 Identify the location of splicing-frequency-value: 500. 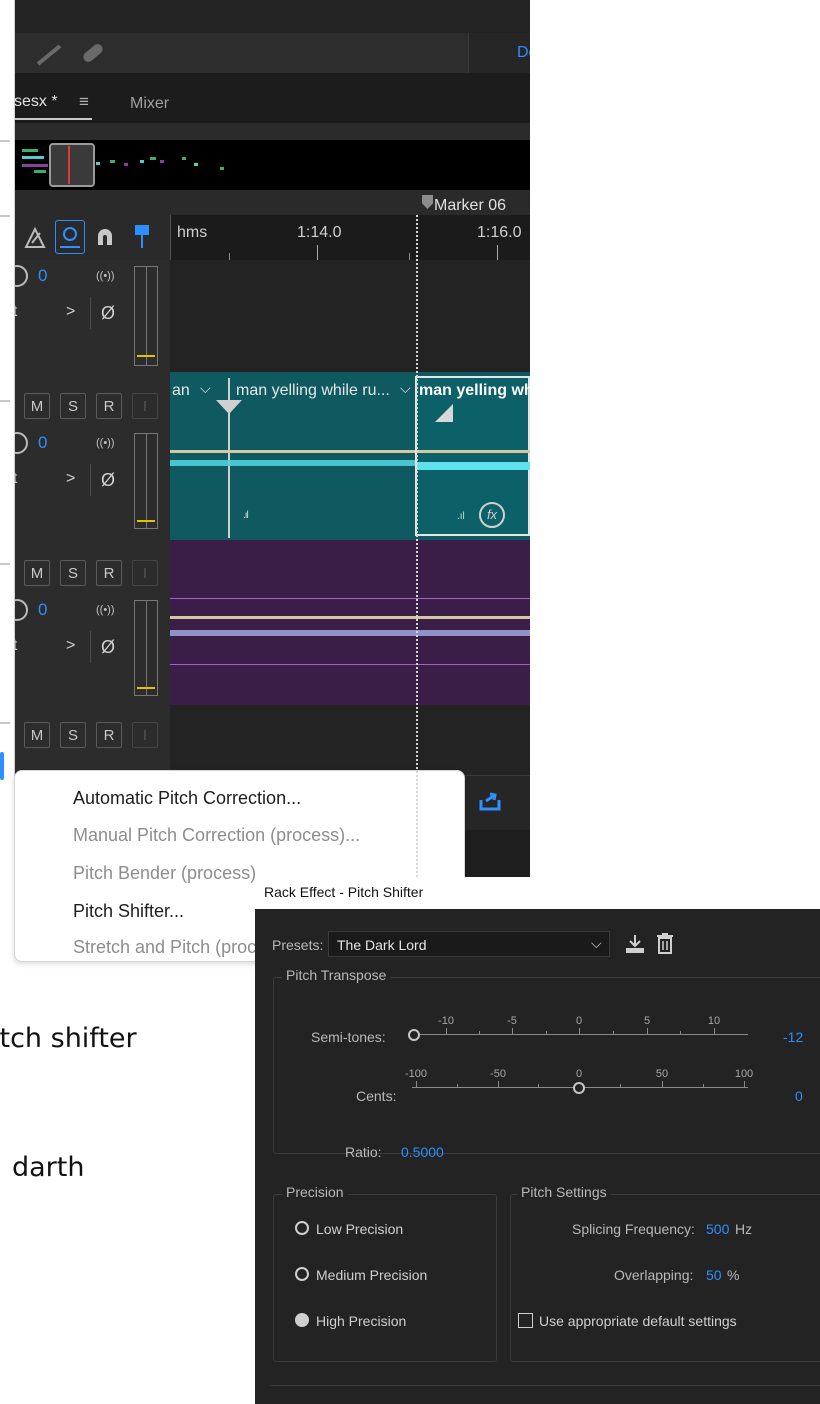
(717, 1229).